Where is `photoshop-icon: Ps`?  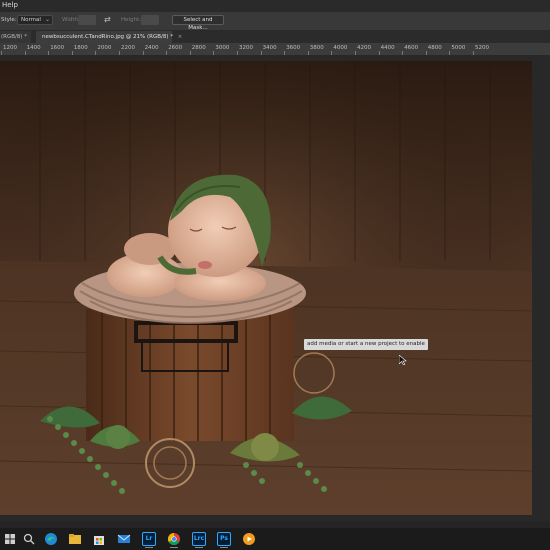 photoshop-icon: Ps is located at coordinates (224, 539).